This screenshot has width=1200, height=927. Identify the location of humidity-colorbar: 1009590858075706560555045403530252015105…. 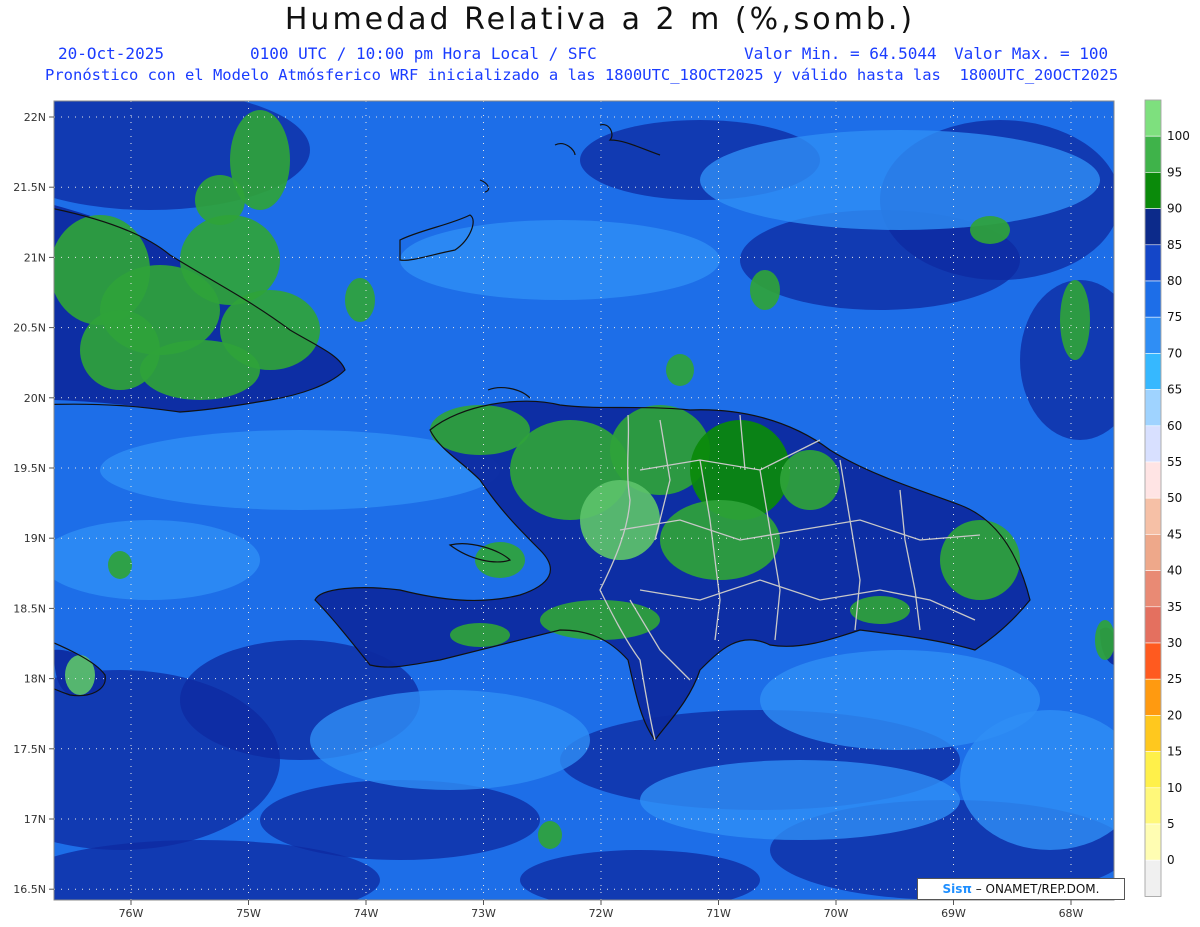
(1167, 498).